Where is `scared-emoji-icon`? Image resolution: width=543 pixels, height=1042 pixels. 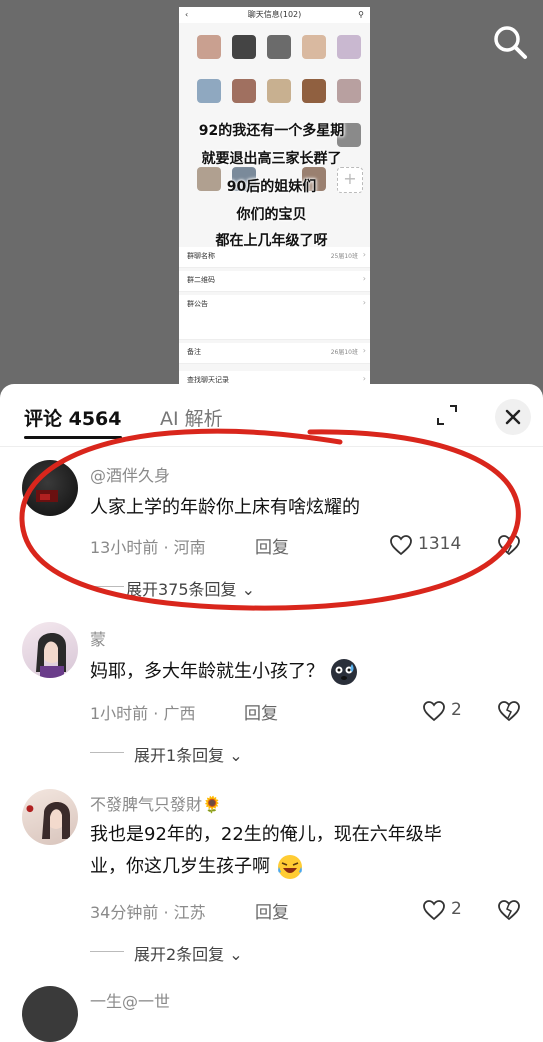 scared-emoji-icon is located at coordinates (343, 672).